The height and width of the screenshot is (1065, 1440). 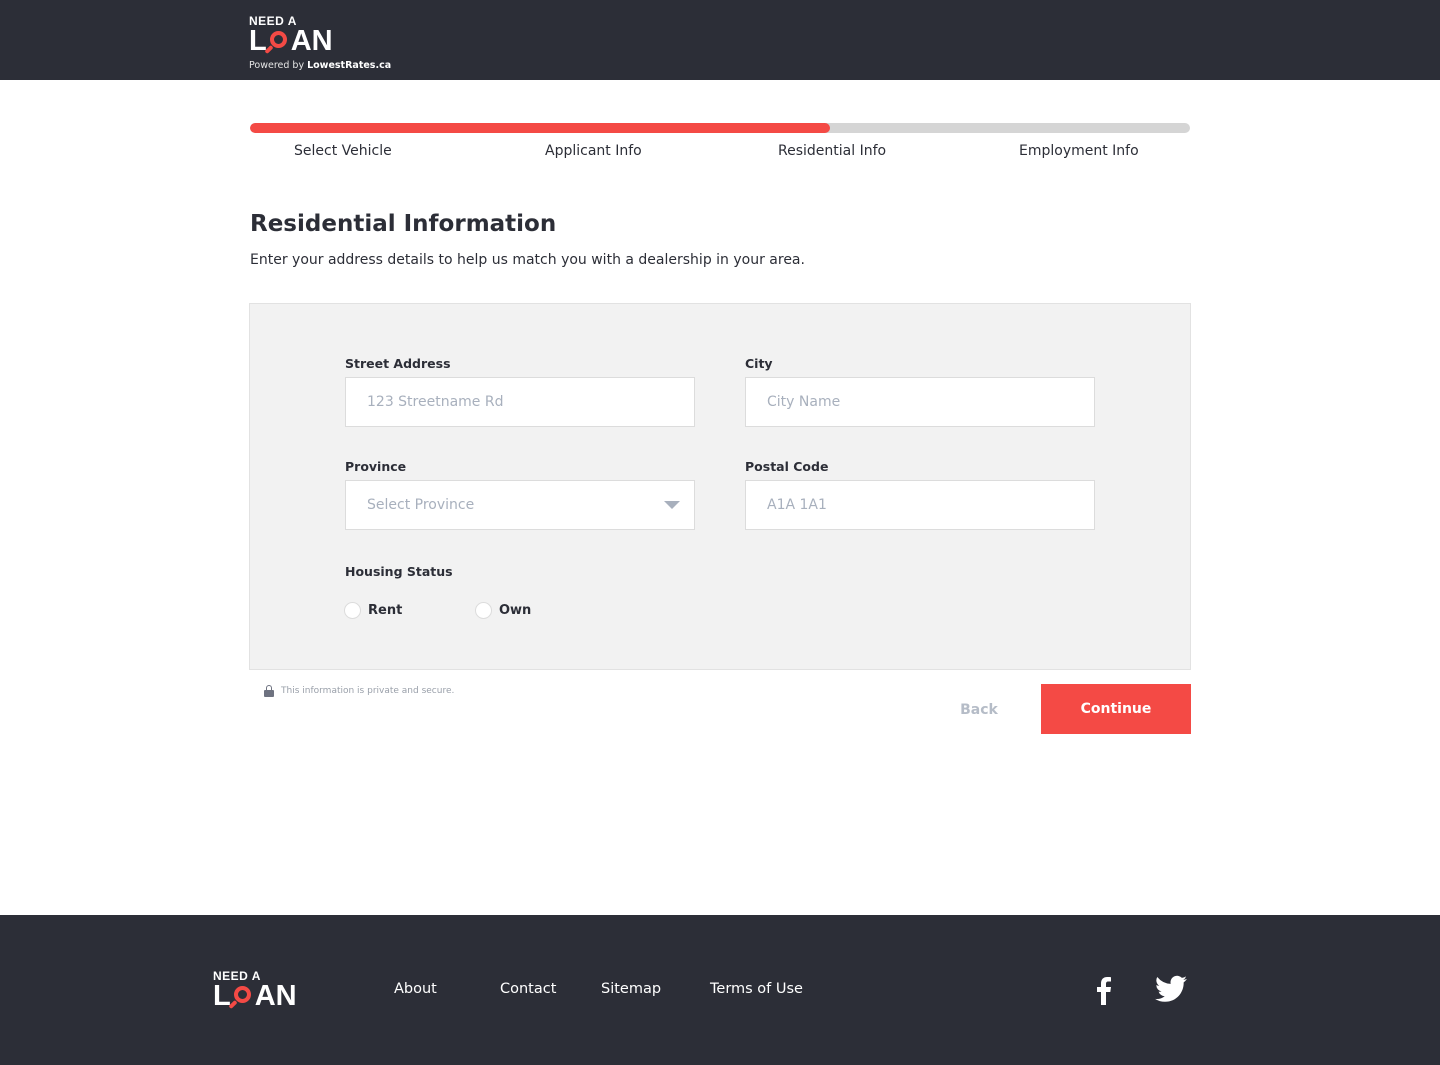 What do you see at coordinates (520, 505) in the screenshot?
I see `province-select: Select Province` at bounding box center [520, 505].